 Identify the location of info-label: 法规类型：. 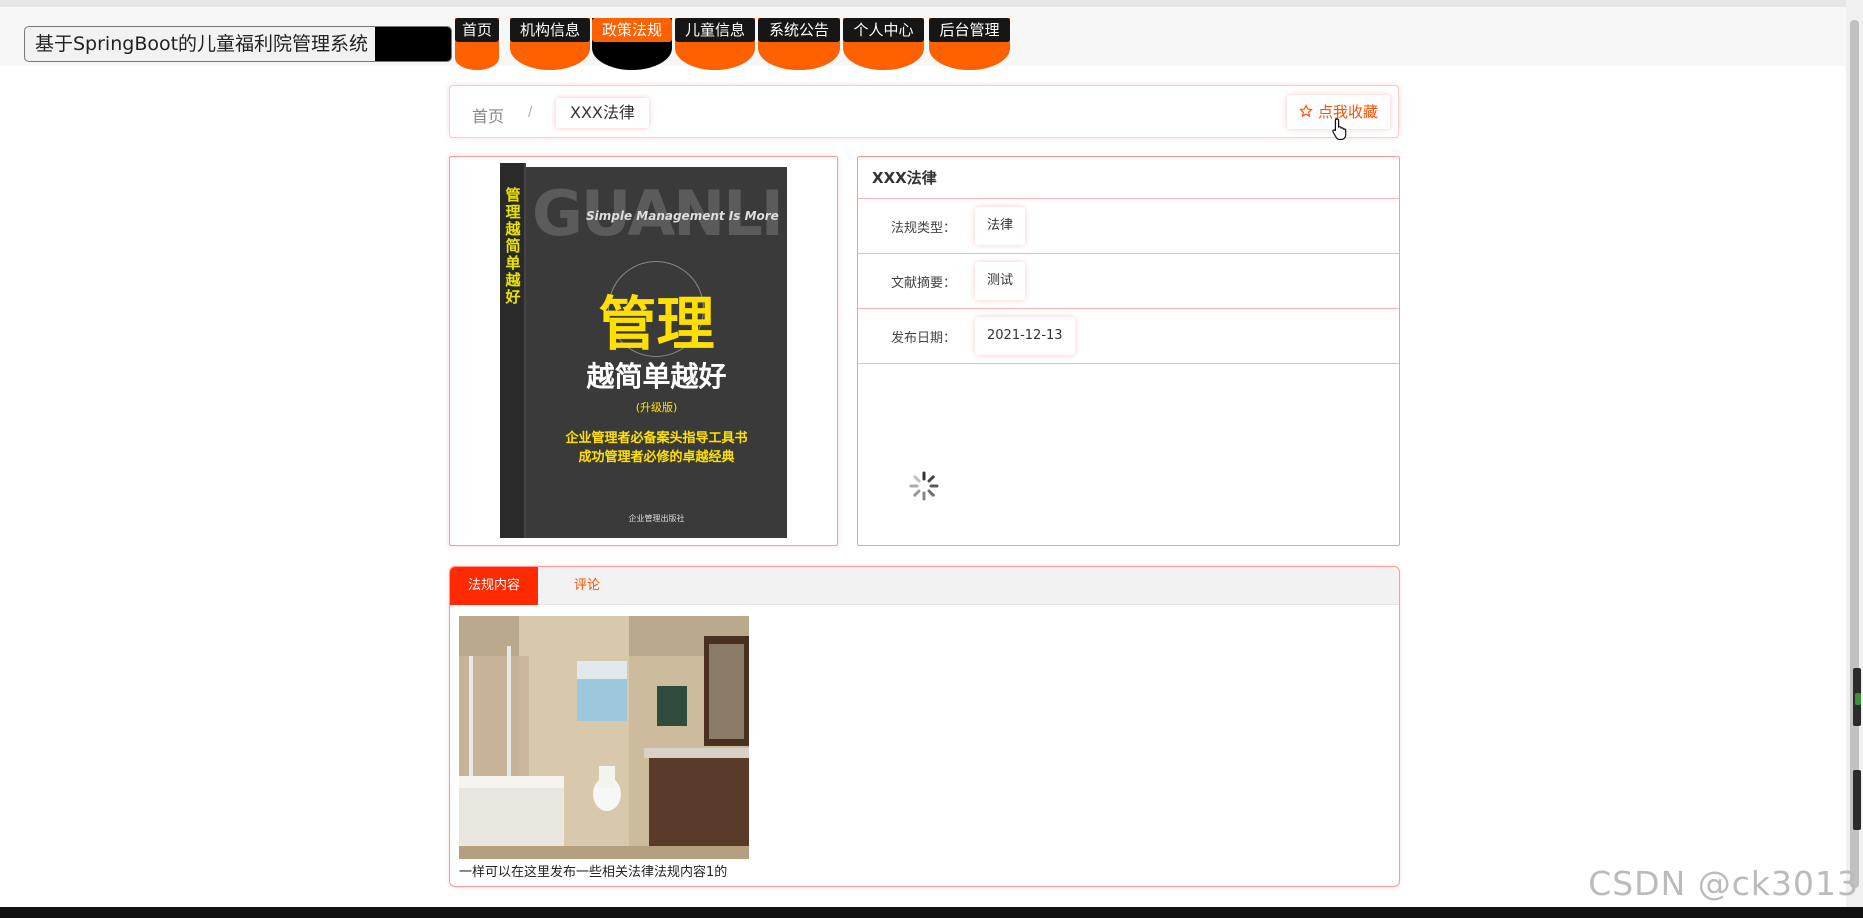
(923, 228).